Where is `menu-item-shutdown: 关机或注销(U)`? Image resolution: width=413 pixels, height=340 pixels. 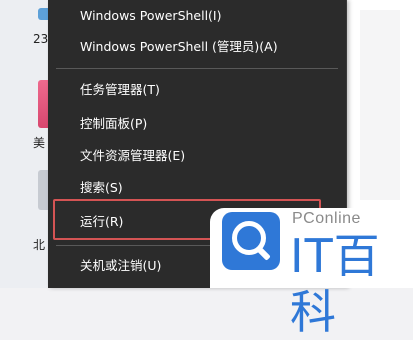 menu-item-shutdown: 关机或注销(U) is located at coordinates (120, 266).